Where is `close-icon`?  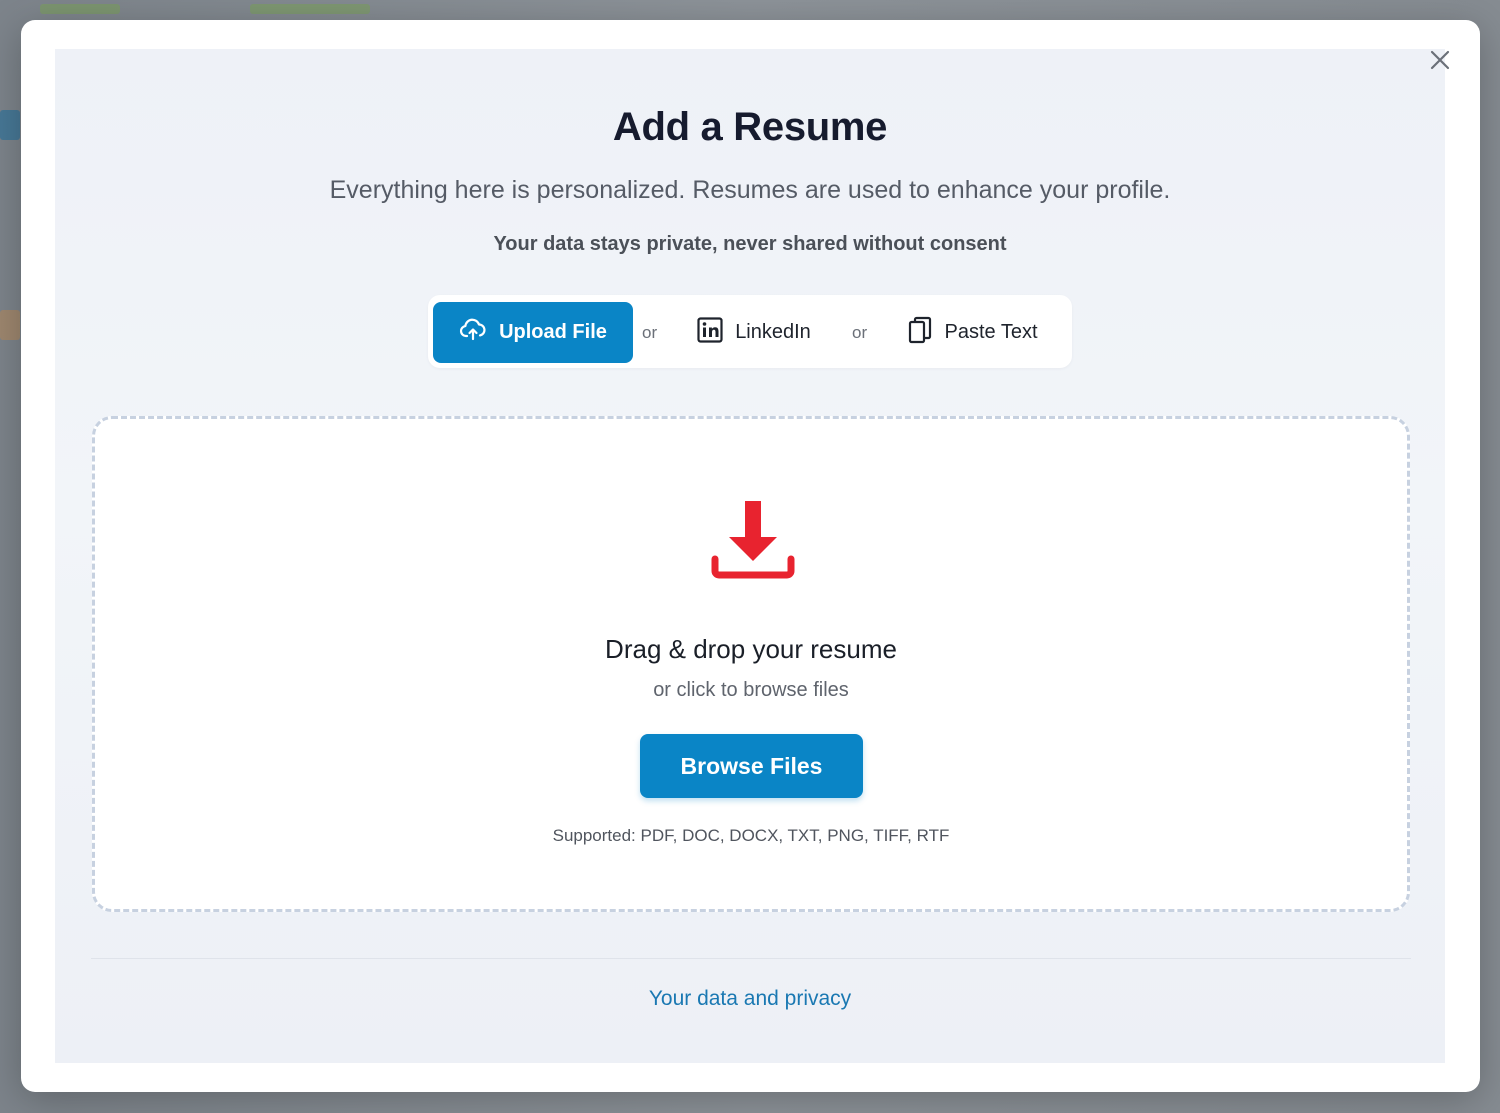 close-icon is located at coordinates (1440, 60).